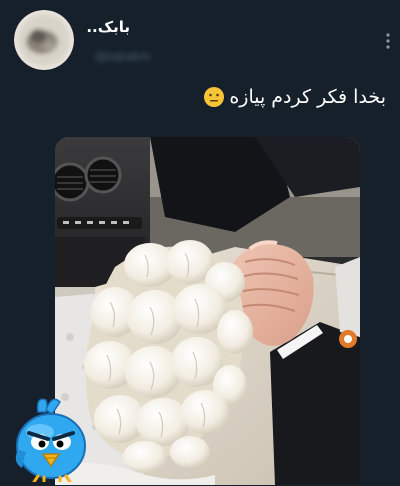  I want to click on angry-bird-sticker-icon, so click(51, 438).